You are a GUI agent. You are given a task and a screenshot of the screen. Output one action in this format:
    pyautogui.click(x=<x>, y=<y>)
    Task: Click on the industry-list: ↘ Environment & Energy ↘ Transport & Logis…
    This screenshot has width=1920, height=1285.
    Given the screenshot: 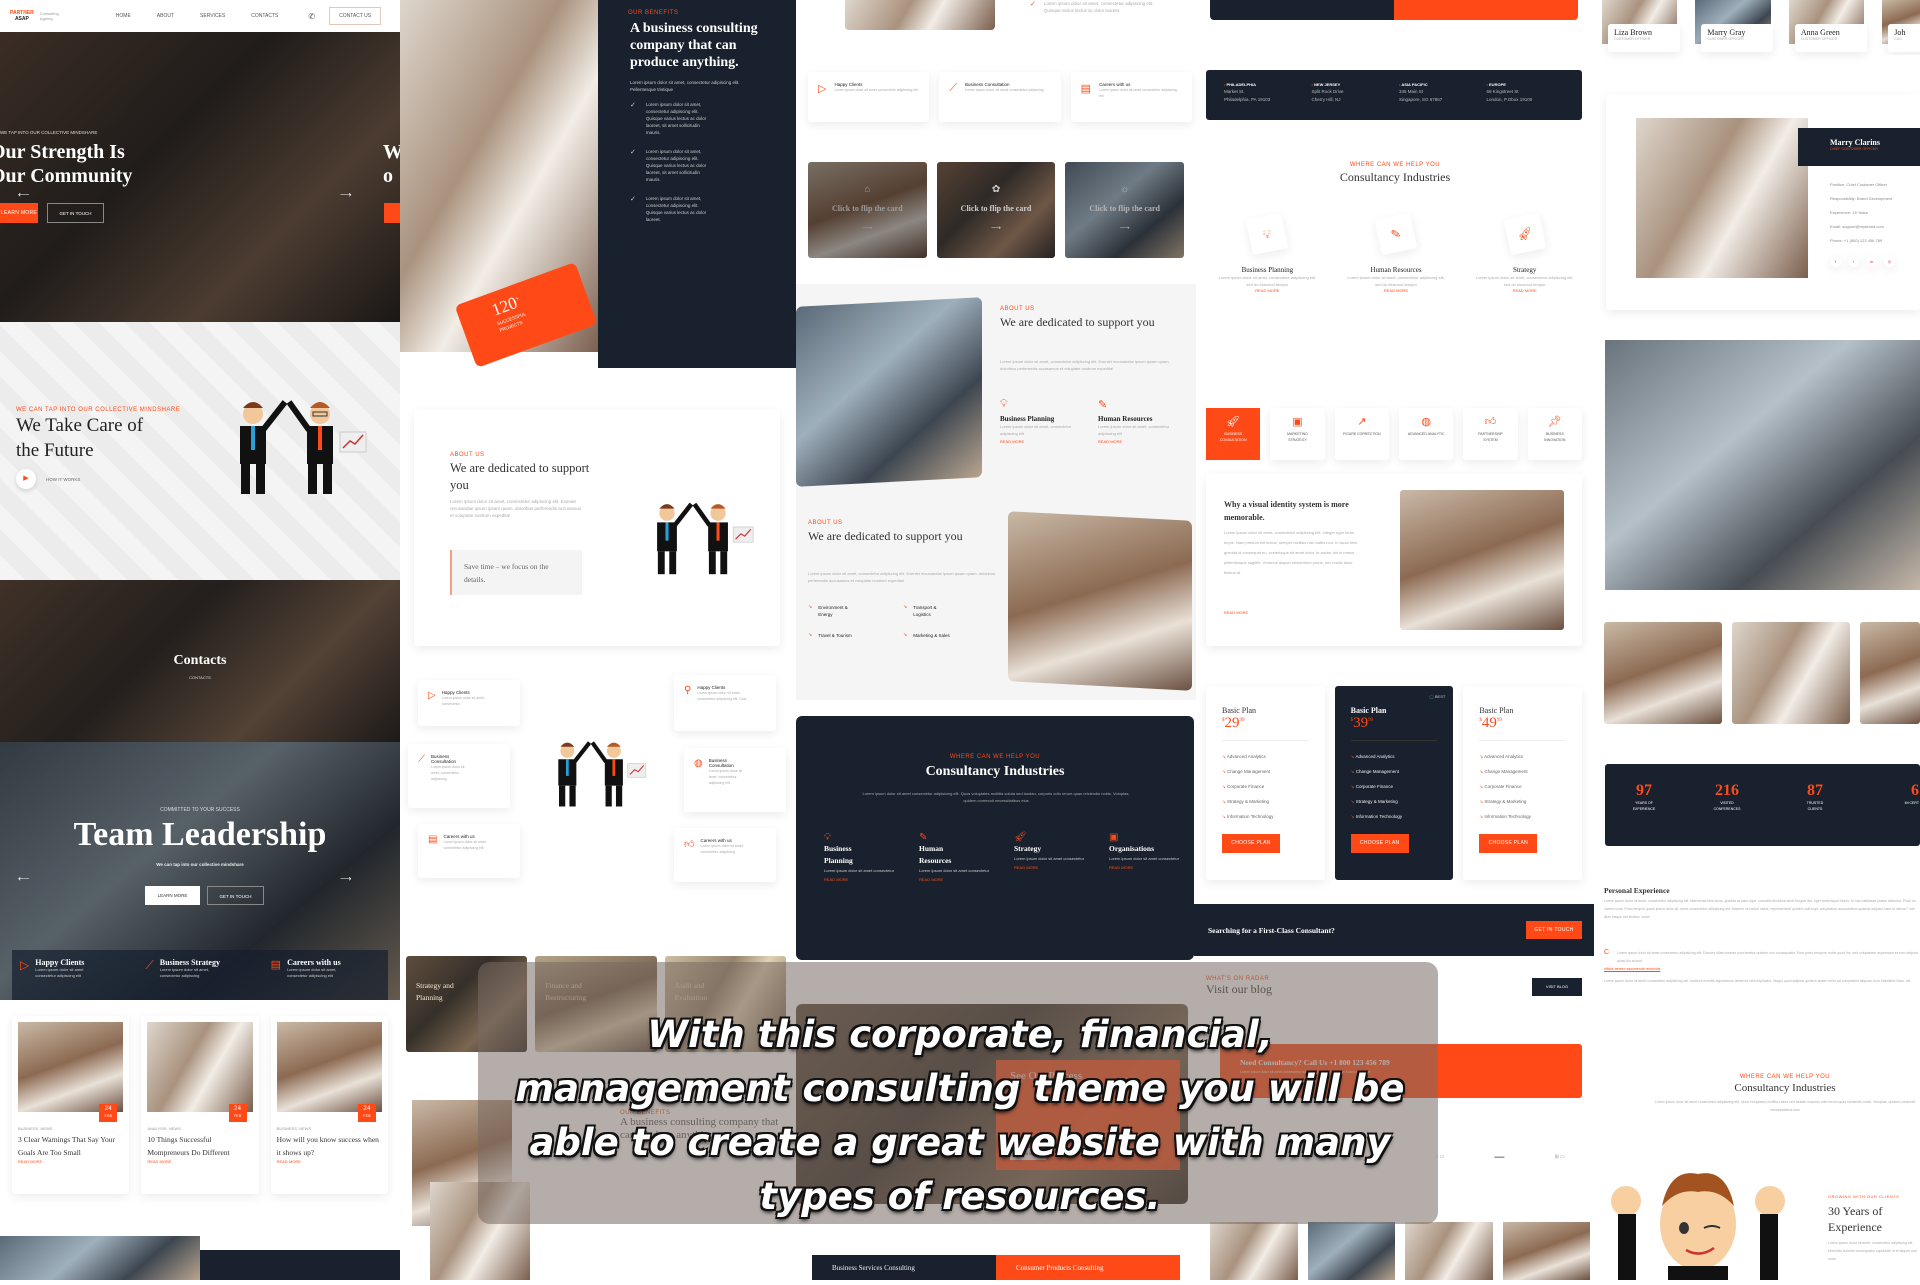 What is the action you would take?
    pyautogui.click(x=879, y=621)
    